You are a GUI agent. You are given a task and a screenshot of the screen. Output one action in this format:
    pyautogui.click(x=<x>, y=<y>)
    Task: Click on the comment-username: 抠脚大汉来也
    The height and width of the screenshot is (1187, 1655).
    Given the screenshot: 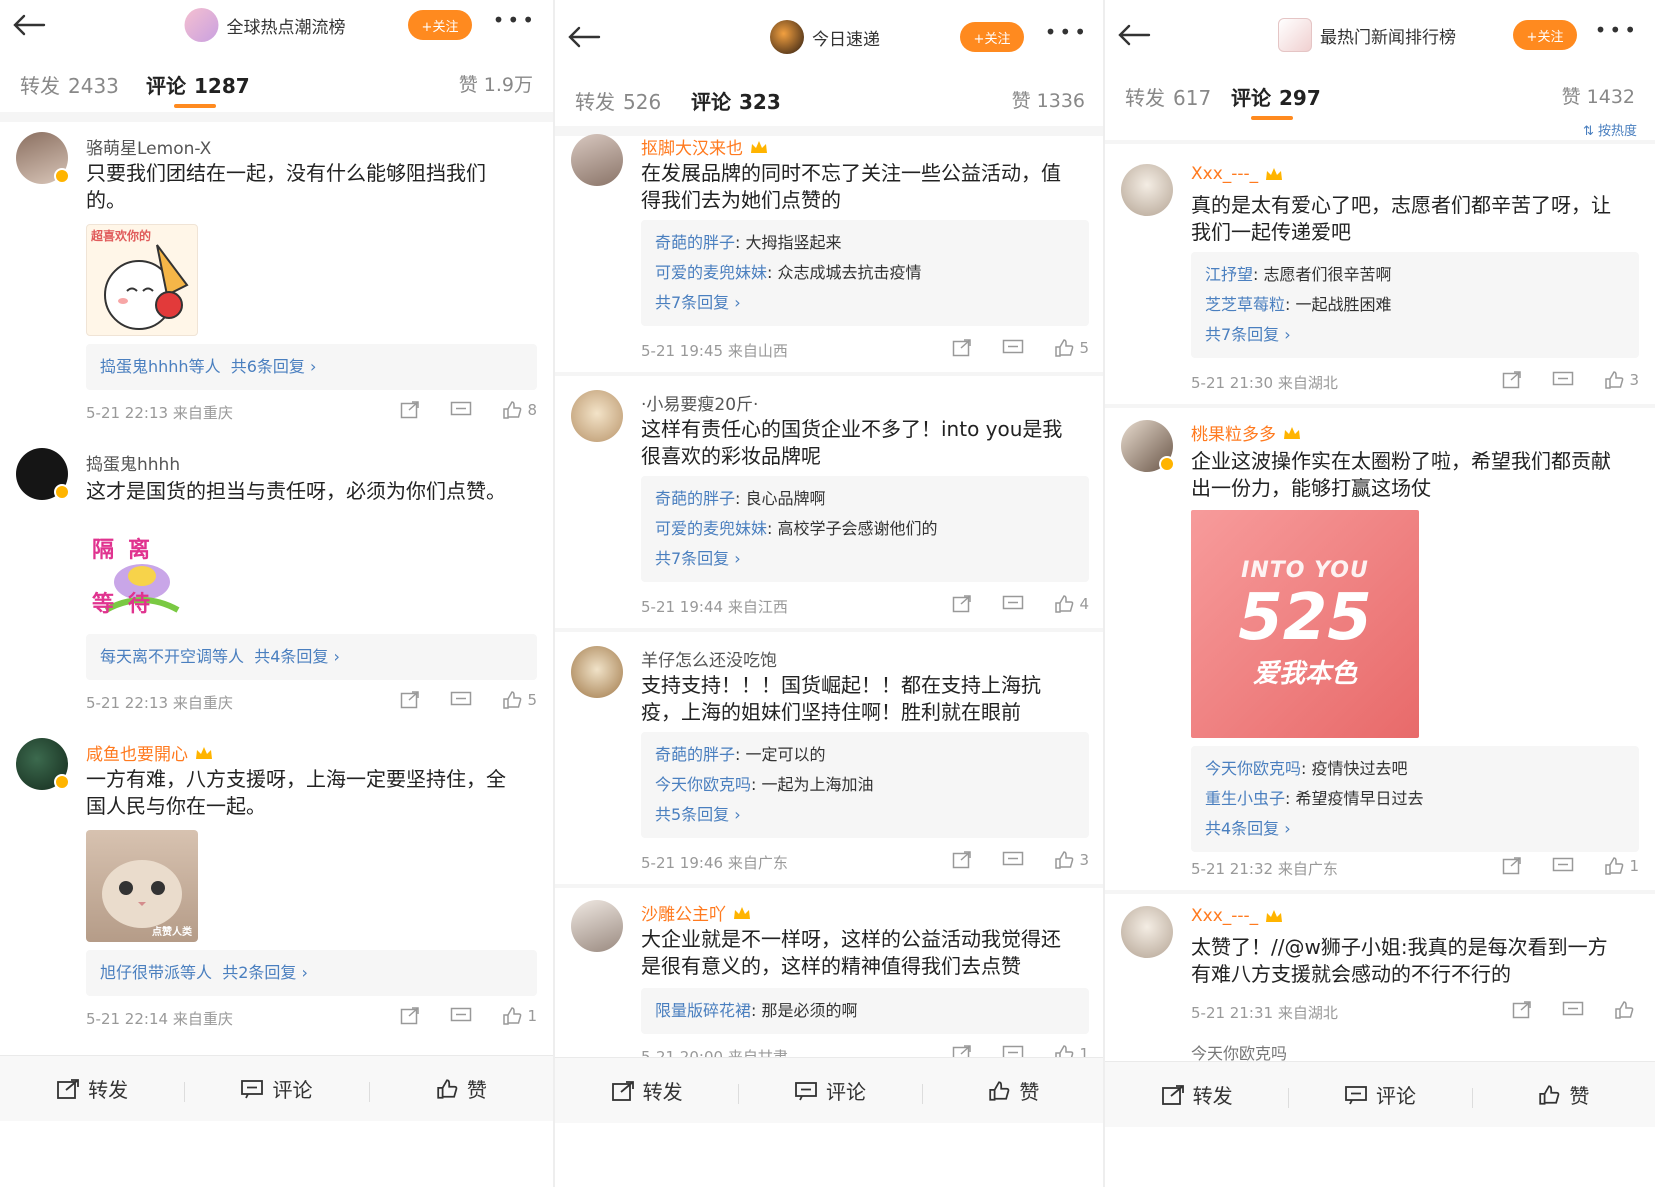 What is the action you would take?
    pyautogui.click(x=705, y=146)
    